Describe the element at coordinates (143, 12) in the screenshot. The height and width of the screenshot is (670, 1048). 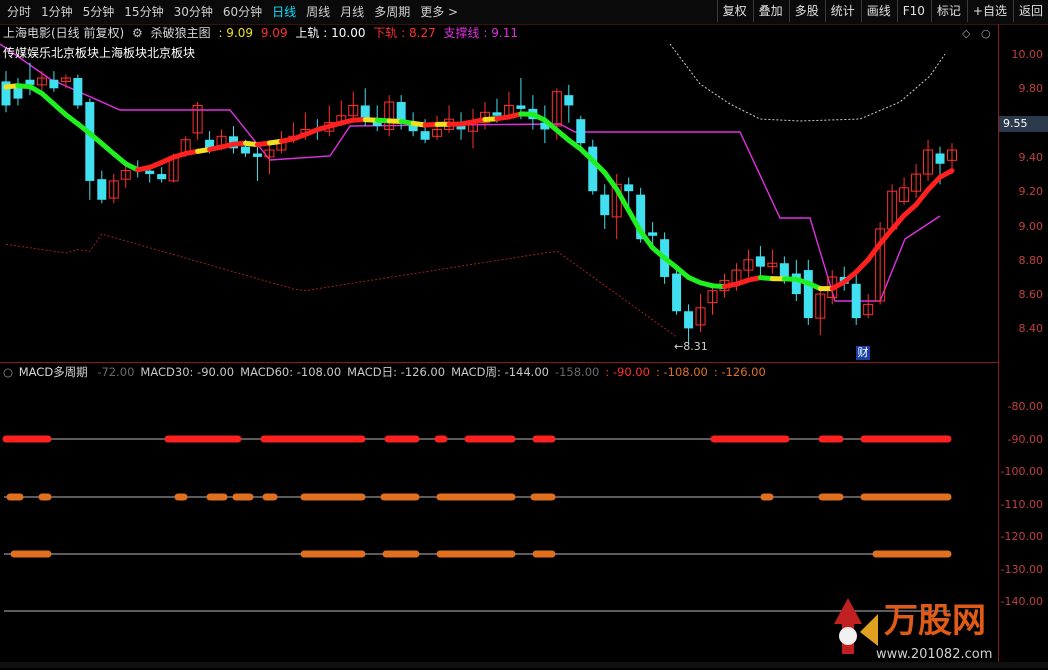
I see `period-tab-3: 15分钟` at that location.